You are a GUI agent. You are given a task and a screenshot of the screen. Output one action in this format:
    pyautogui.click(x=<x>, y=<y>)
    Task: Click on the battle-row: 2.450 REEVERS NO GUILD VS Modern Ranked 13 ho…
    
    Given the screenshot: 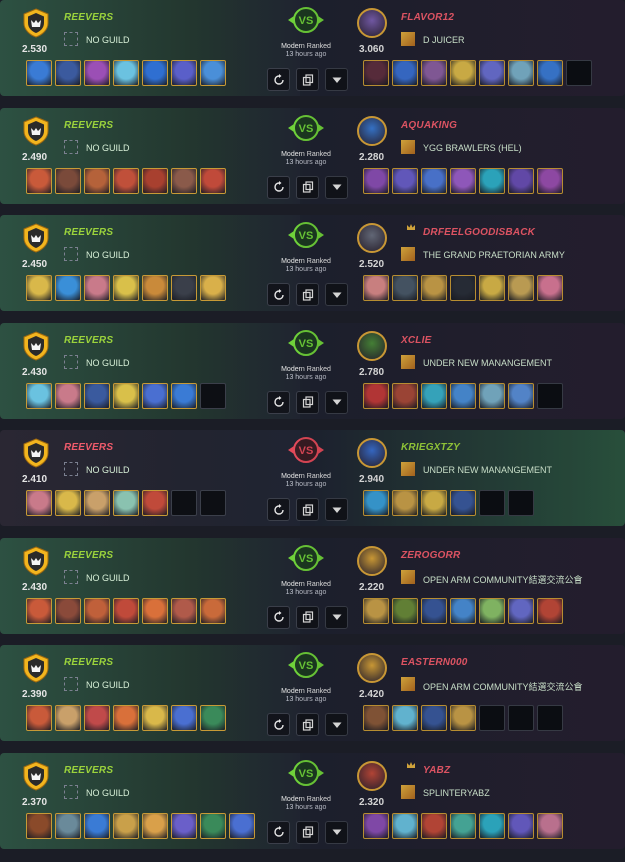 What is the action you would take?
    pyautogui.click(x=312, y=263)
    